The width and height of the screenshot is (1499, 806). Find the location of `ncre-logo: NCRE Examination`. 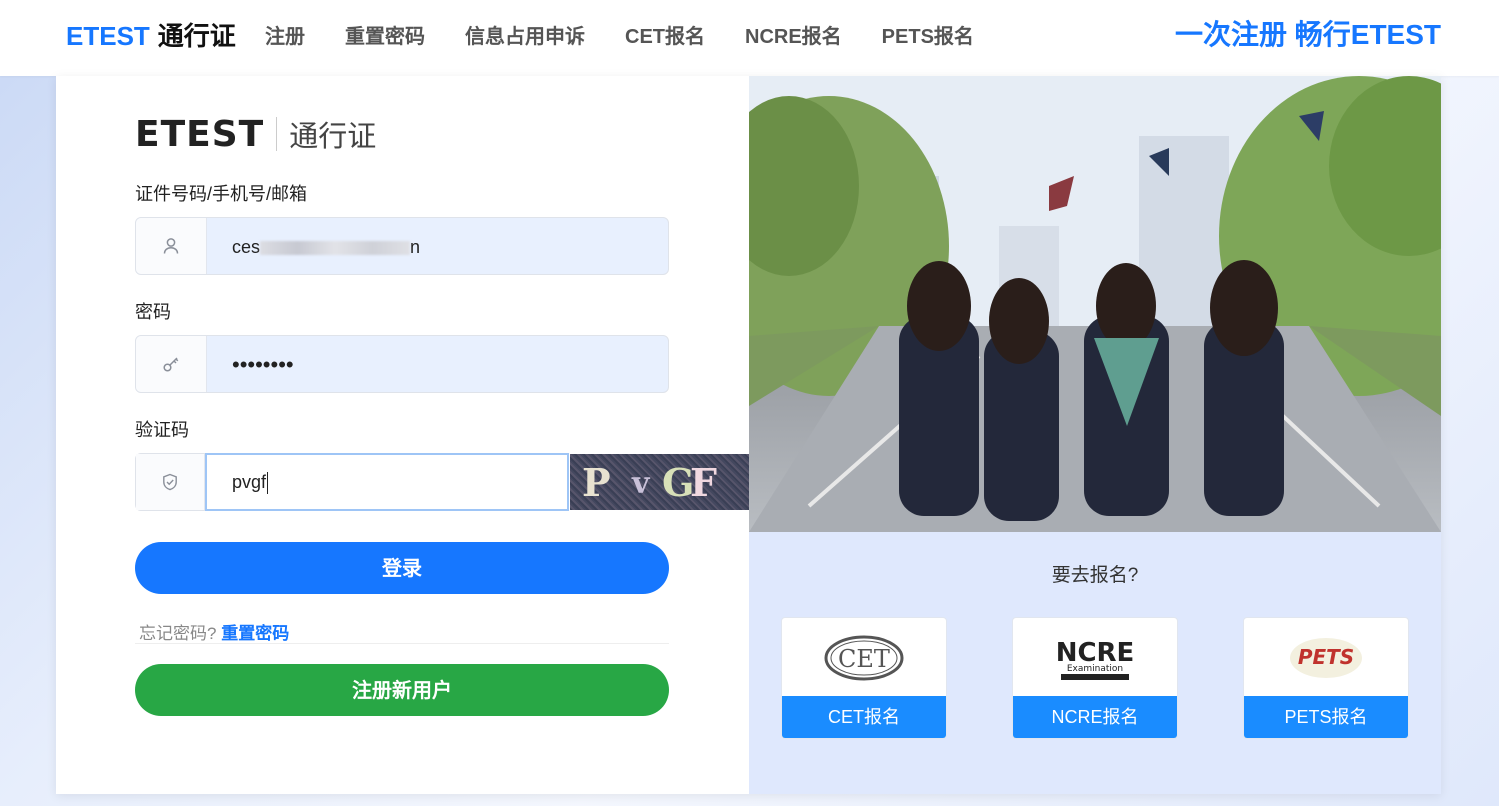

ncre-logo: NCRE Examination is located at coordinates (1095, 658).